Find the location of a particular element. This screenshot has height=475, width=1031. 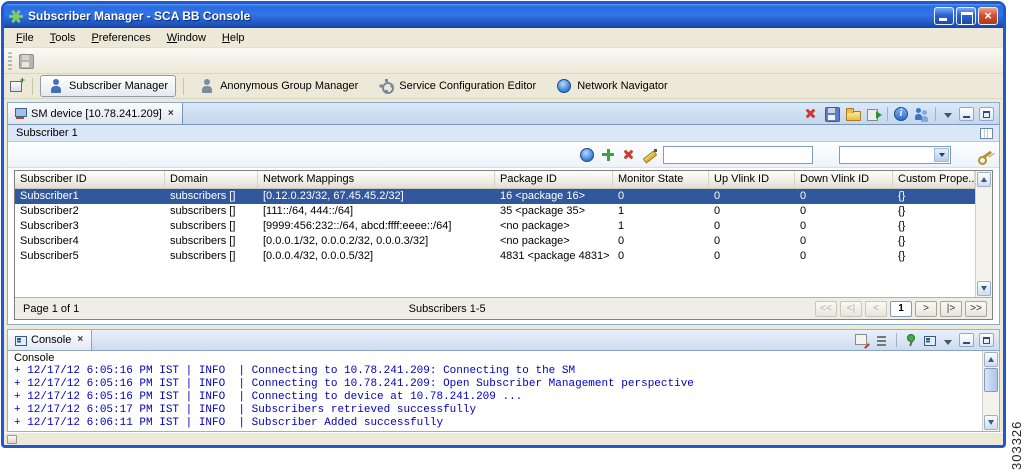

close-button is located at coordinates (988, 16).